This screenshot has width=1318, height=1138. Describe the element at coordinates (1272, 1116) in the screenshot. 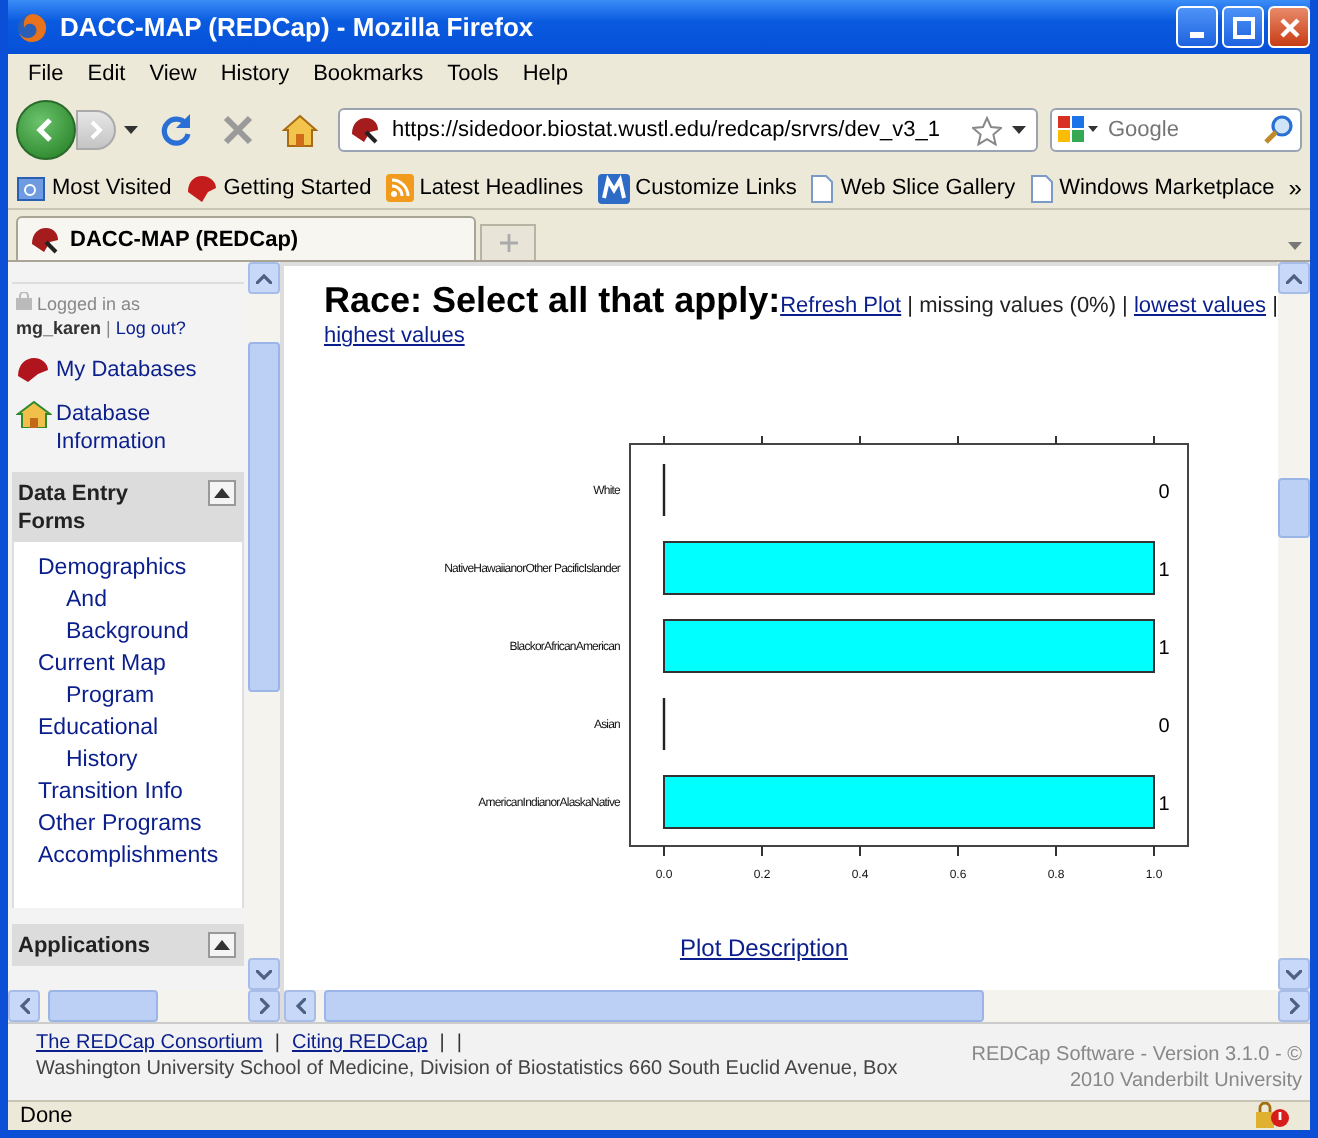

I see `security-warning-icon` at that location.